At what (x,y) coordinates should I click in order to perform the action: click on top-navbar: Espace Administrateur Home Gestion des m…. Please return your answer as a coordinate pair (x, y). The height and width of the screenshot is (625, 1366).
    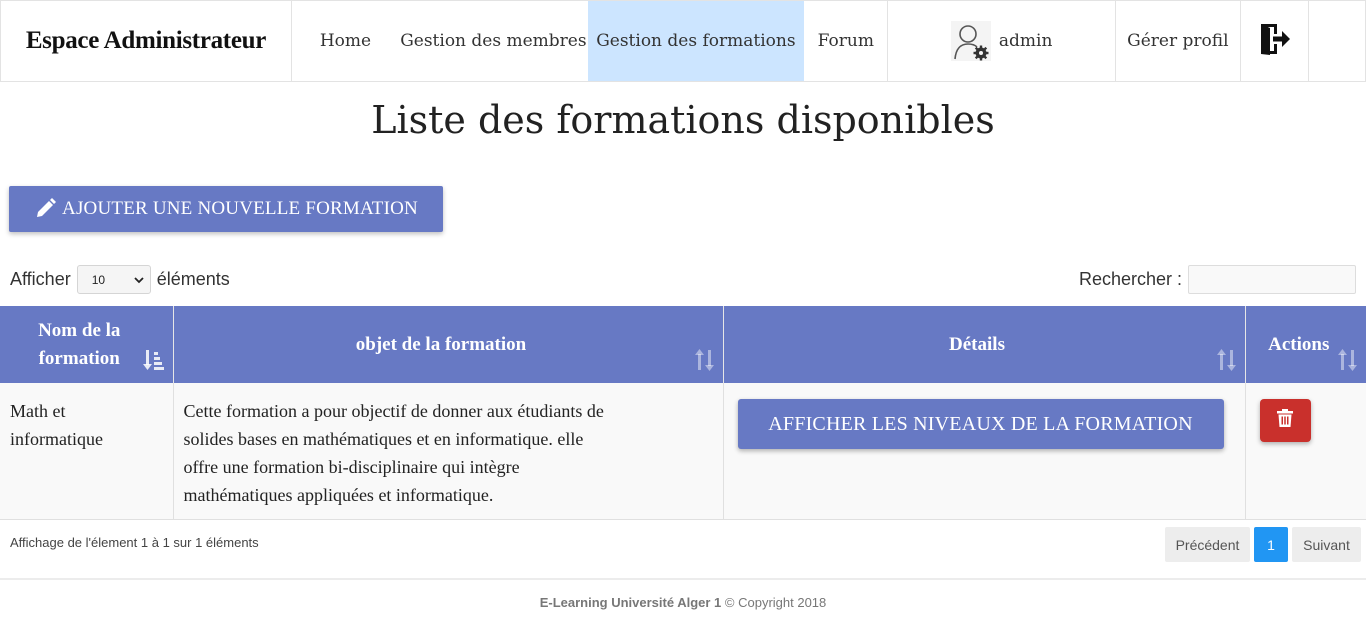
    Looking at the image, I should click on (683, 41).